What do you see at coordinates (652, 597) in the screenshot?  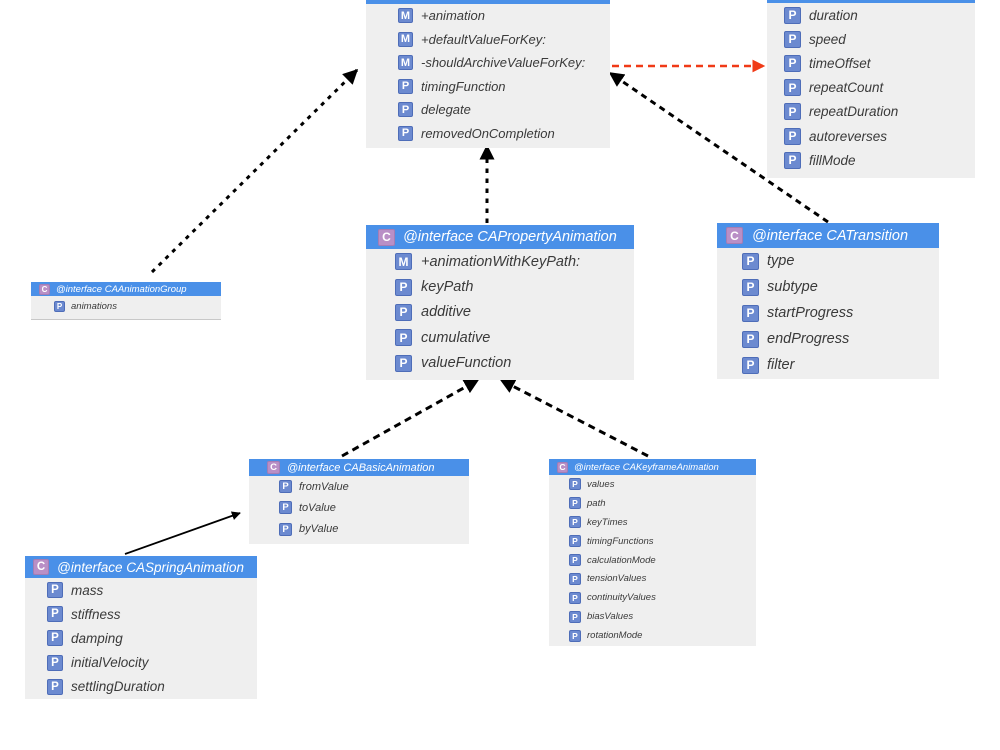 I see `property-row: PcontinuityValues` at bounding box center [652, 597].